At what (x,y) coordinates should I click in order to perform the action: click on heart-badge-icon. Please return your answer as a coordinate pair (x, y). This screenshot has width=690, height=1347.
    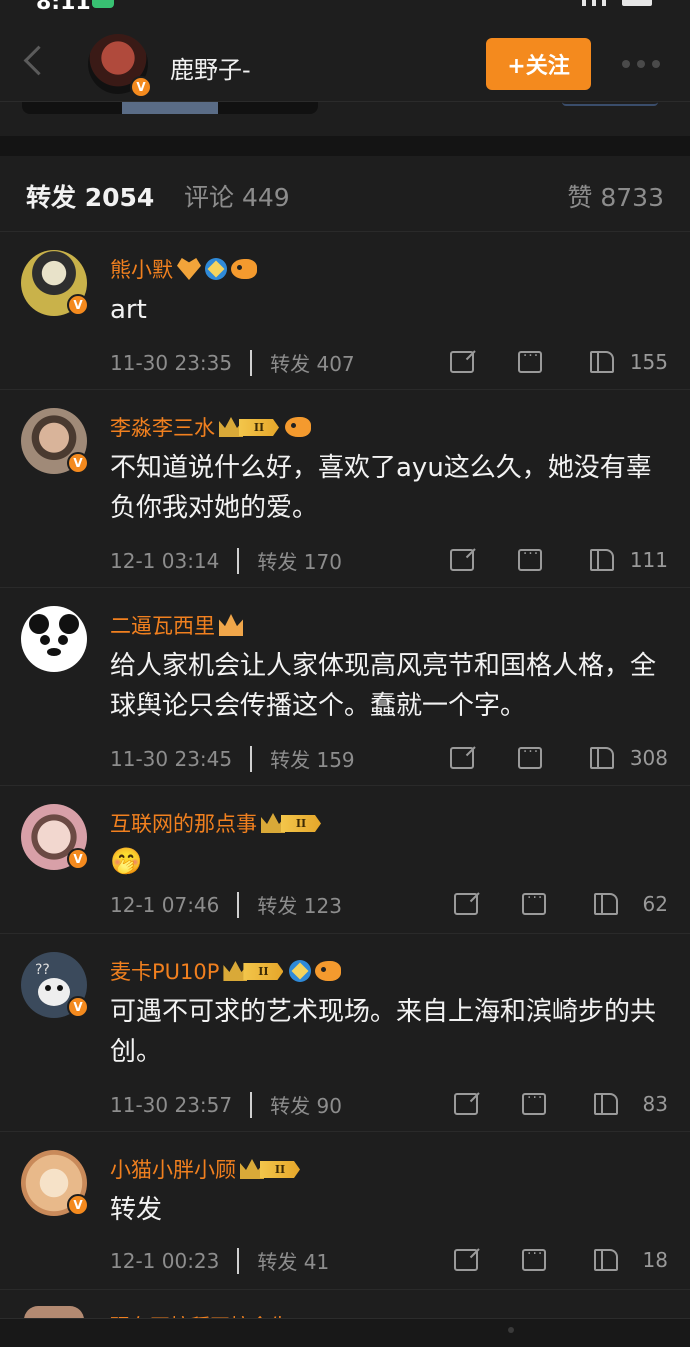
    Looking at the image, I should click on (189, 269).